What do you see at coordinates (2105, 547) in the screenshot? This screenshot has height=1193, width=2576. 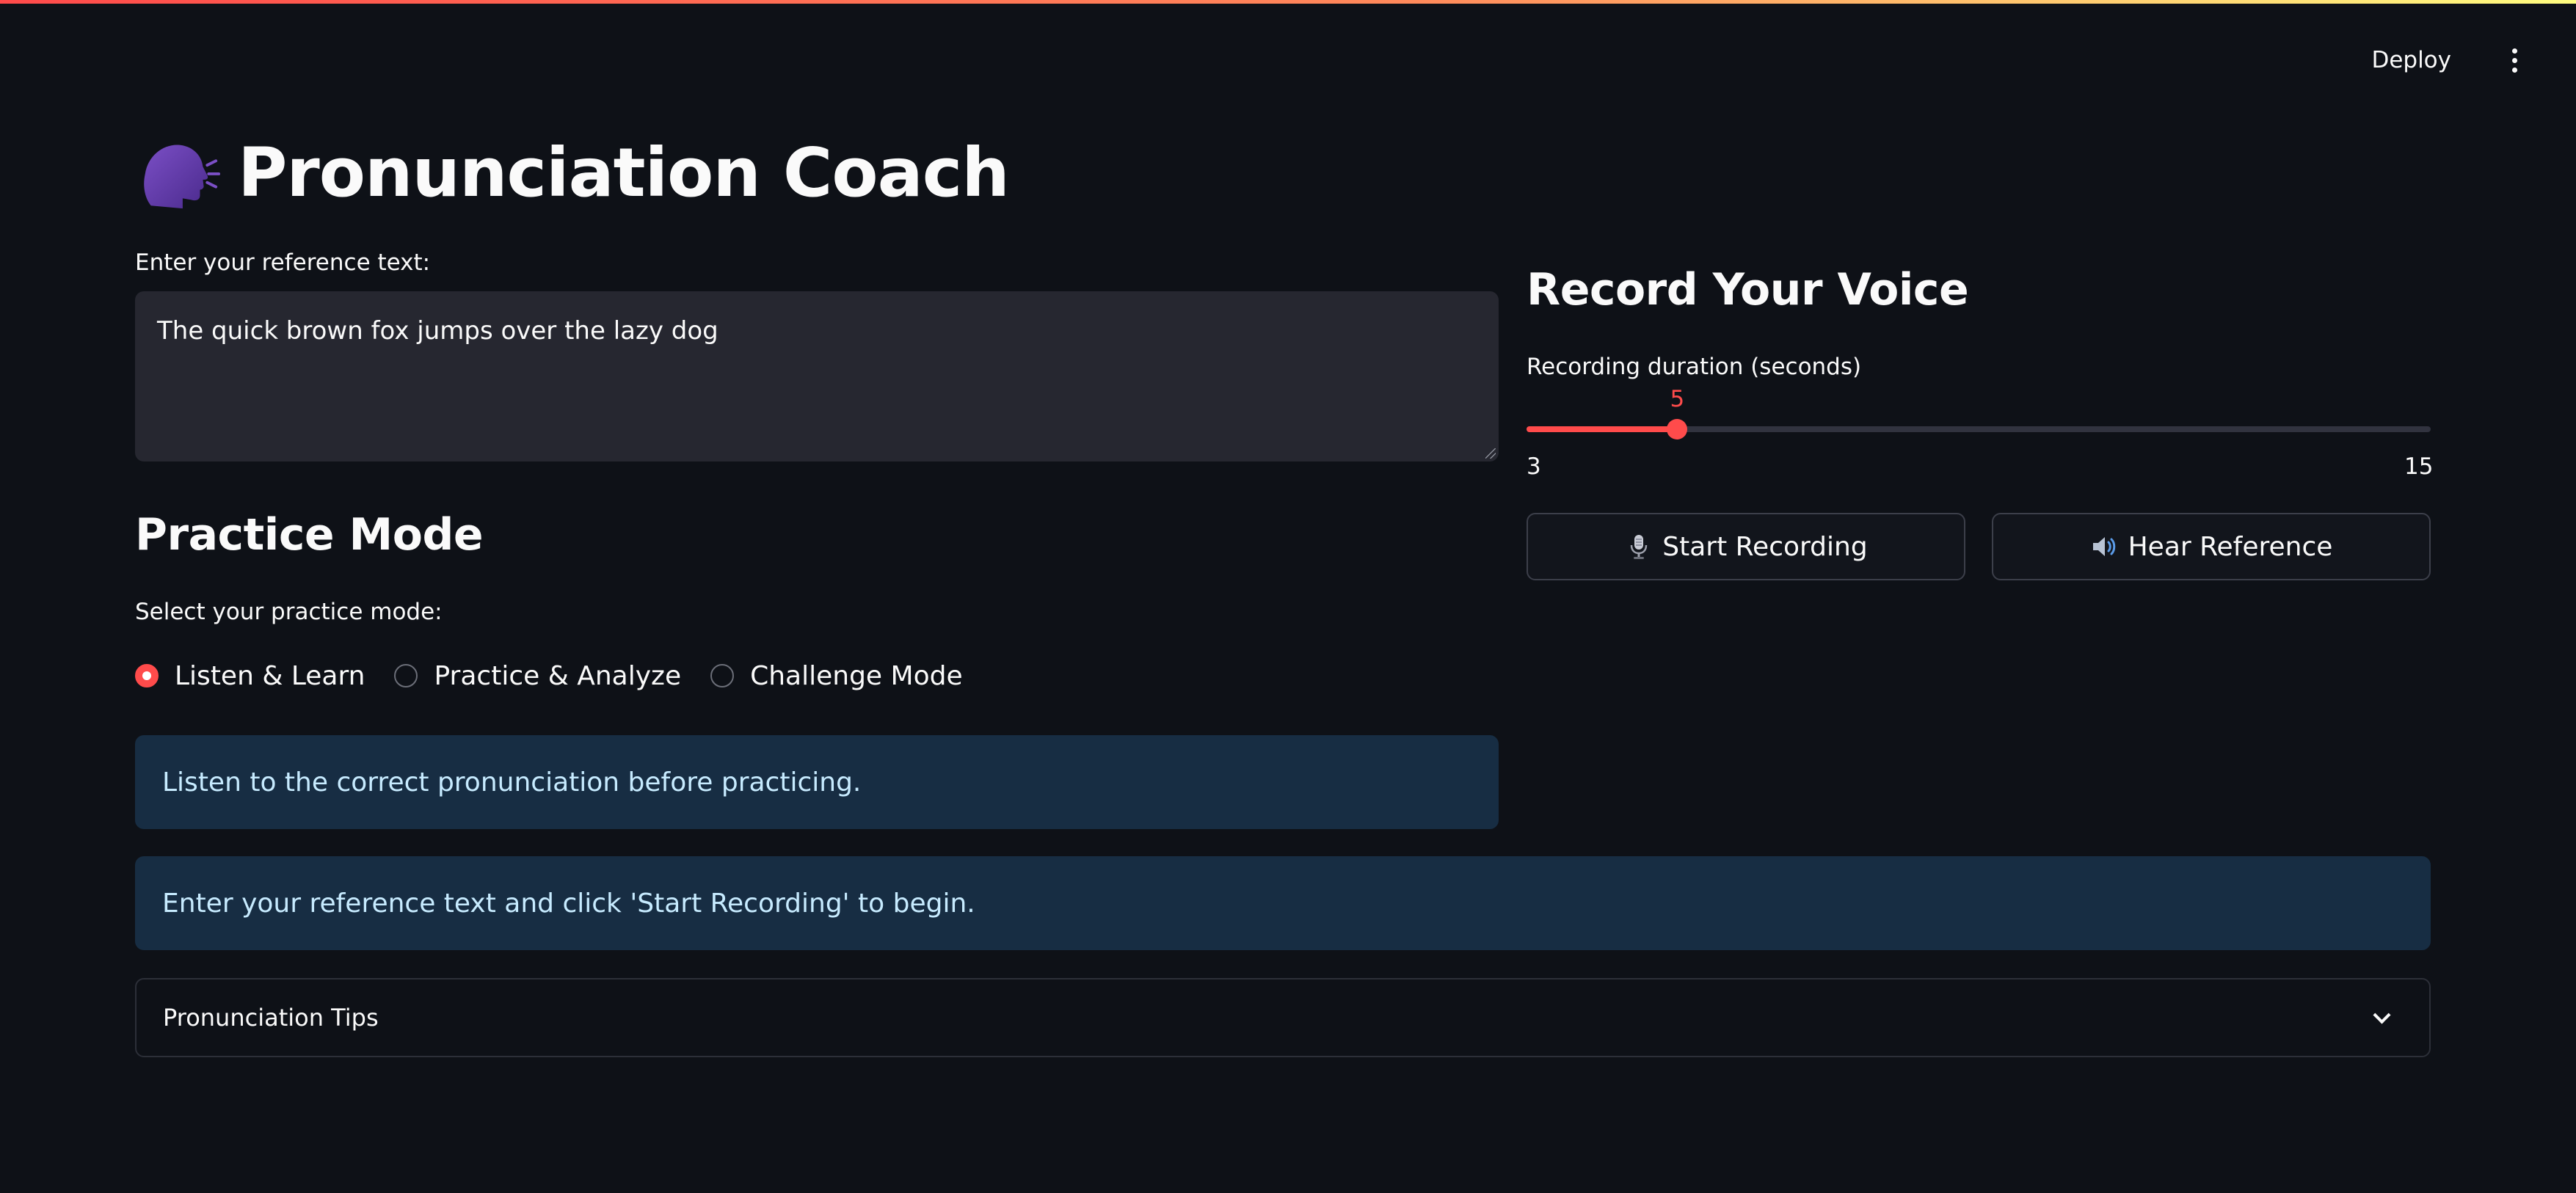 I see `speaker-icon` at bounding box center [2105, 547].